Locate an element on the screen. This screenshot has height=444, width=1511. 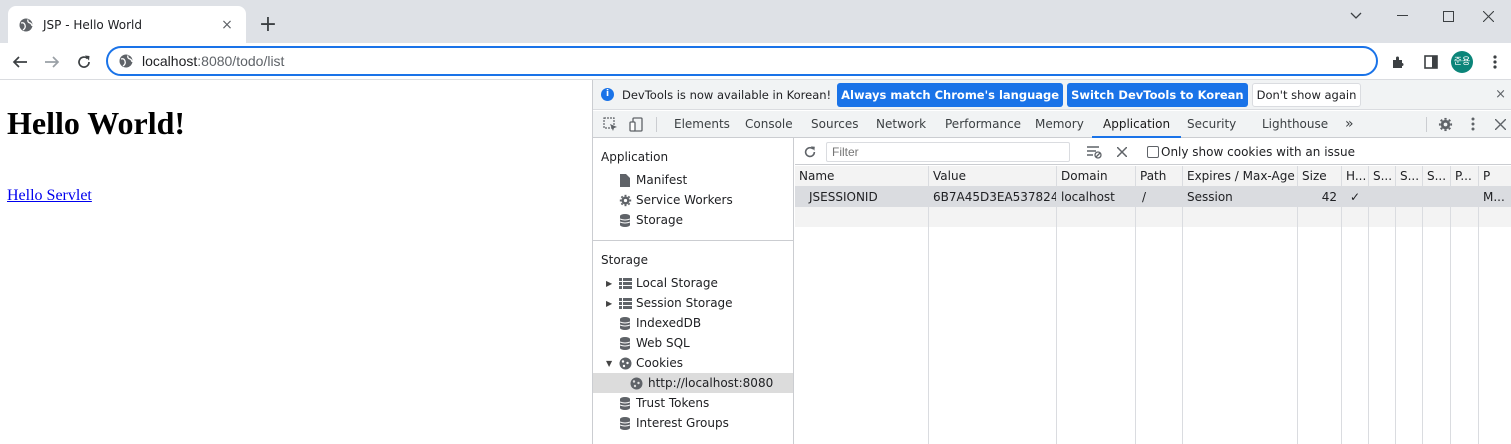
more-tabs-icon: » is located at coordinates (1349, 124).